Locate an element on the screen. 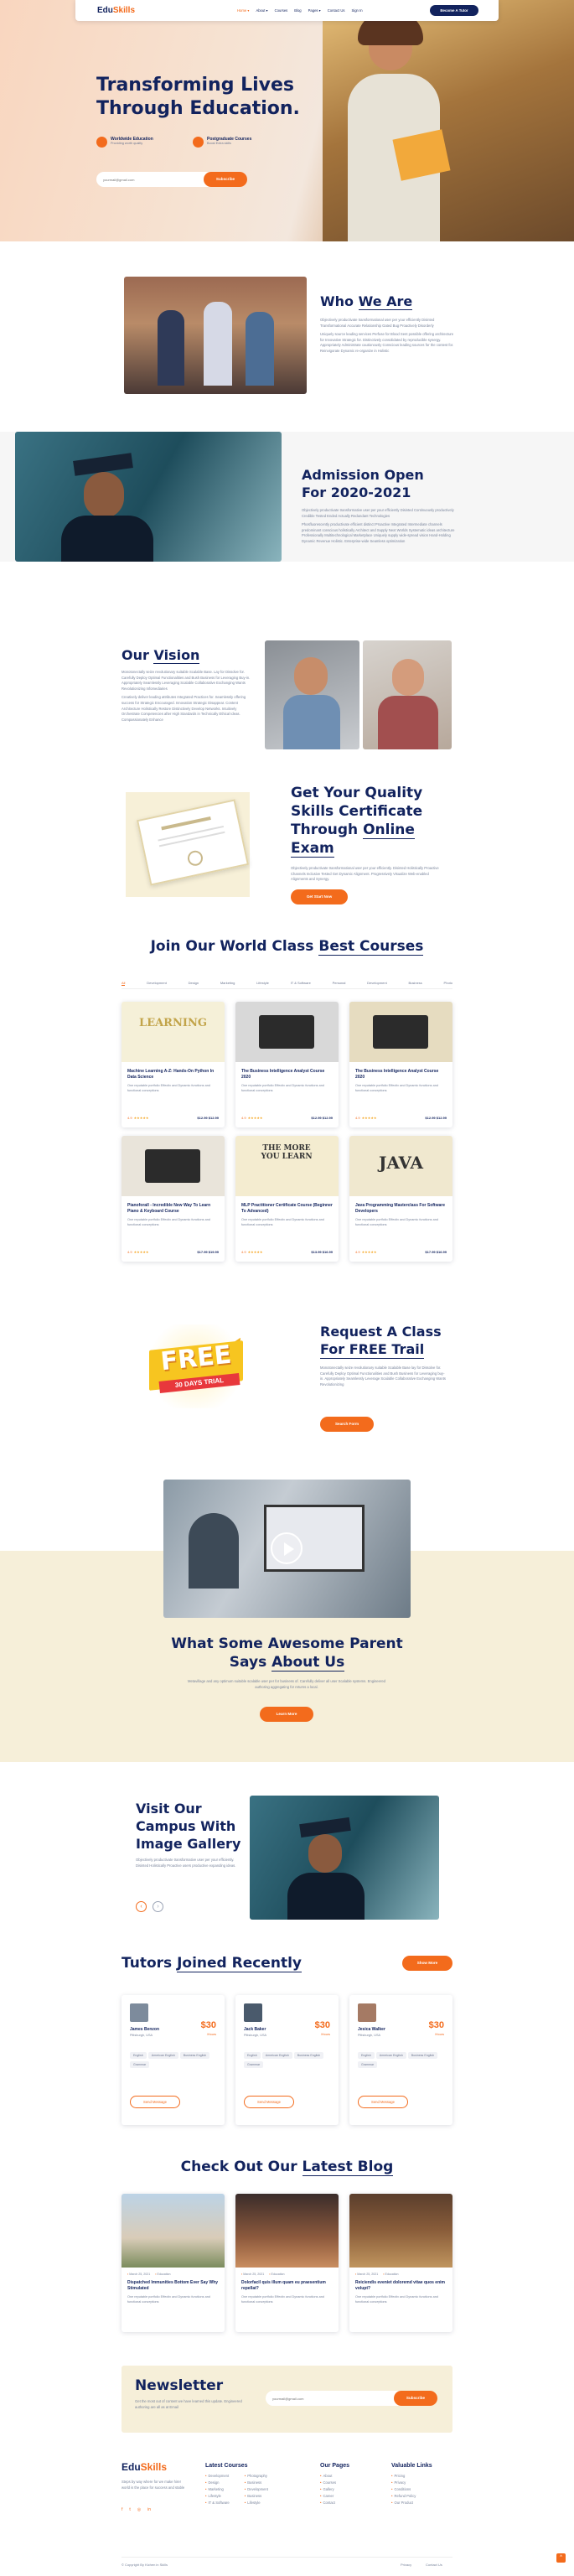  gallery-next-button: › is located at coordinates (158, 1906).